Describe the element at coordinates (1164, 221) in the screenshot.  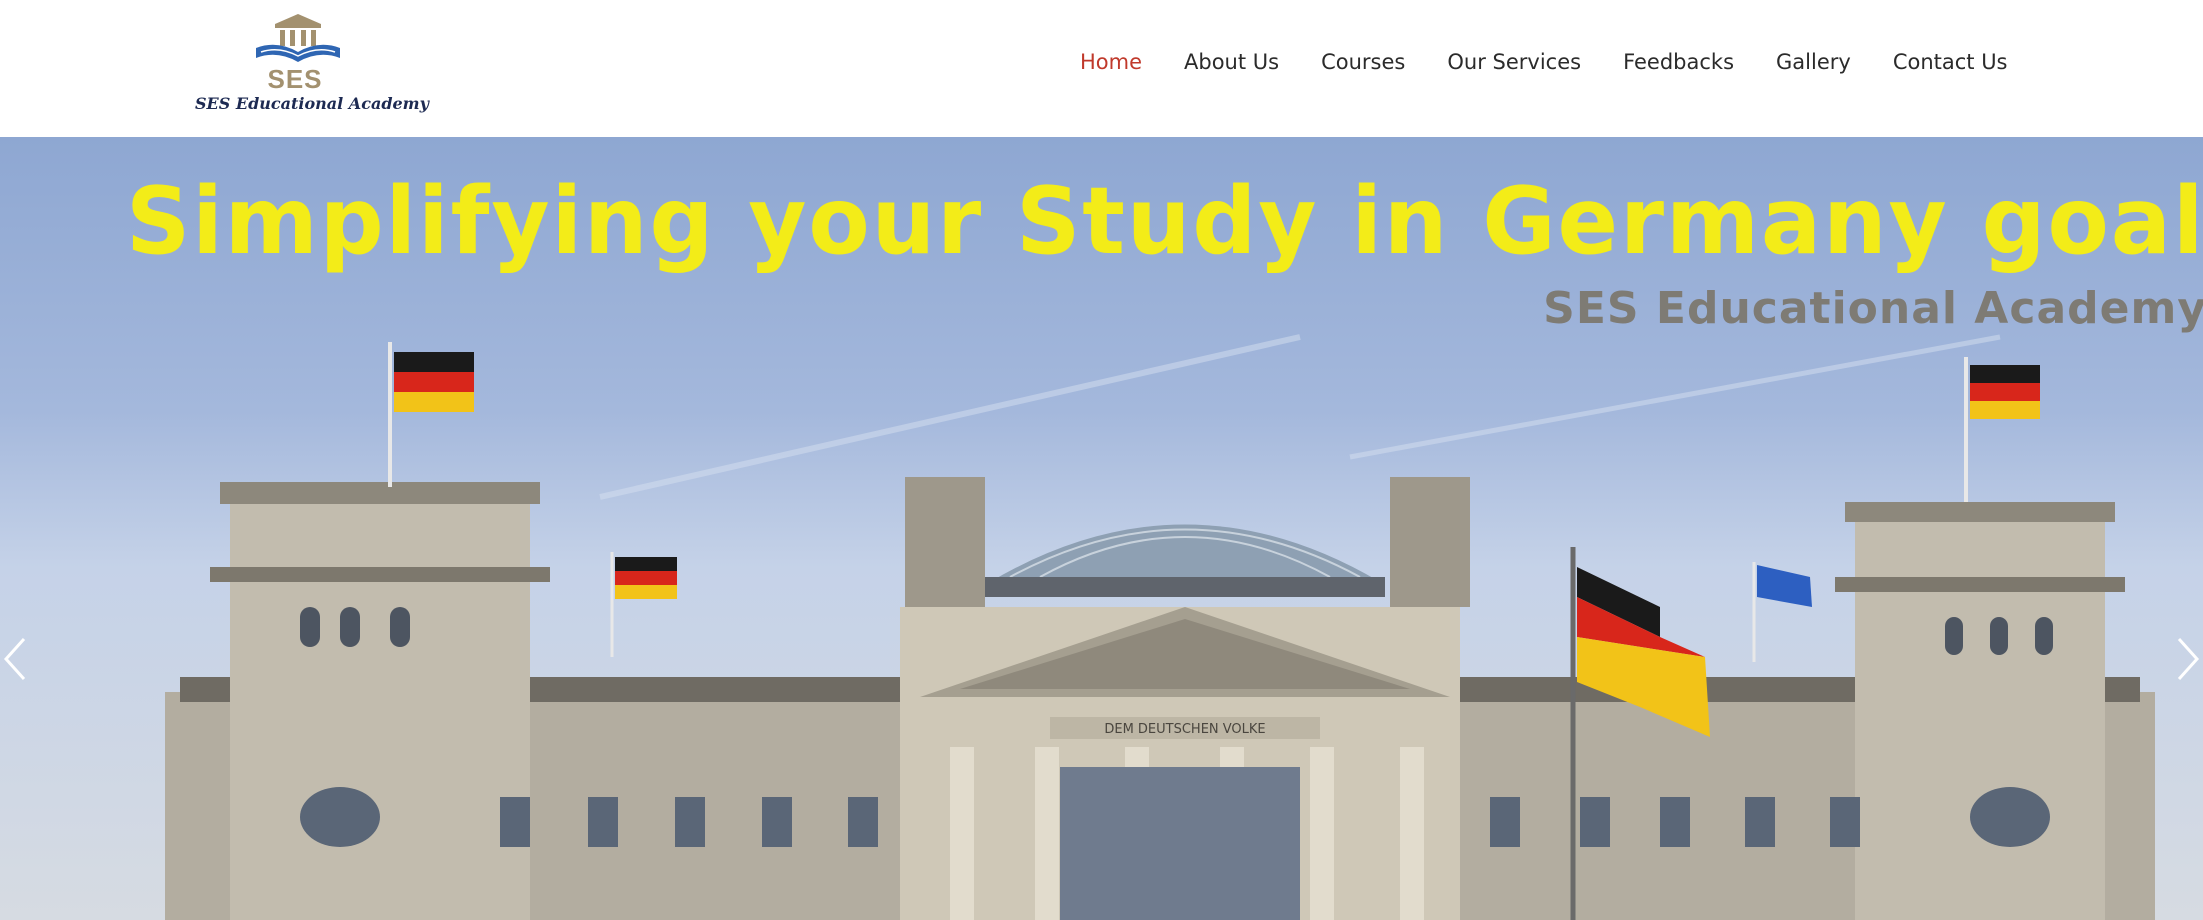
I see `hero-headline: Simplifying your Study in Germany goals` at that location.